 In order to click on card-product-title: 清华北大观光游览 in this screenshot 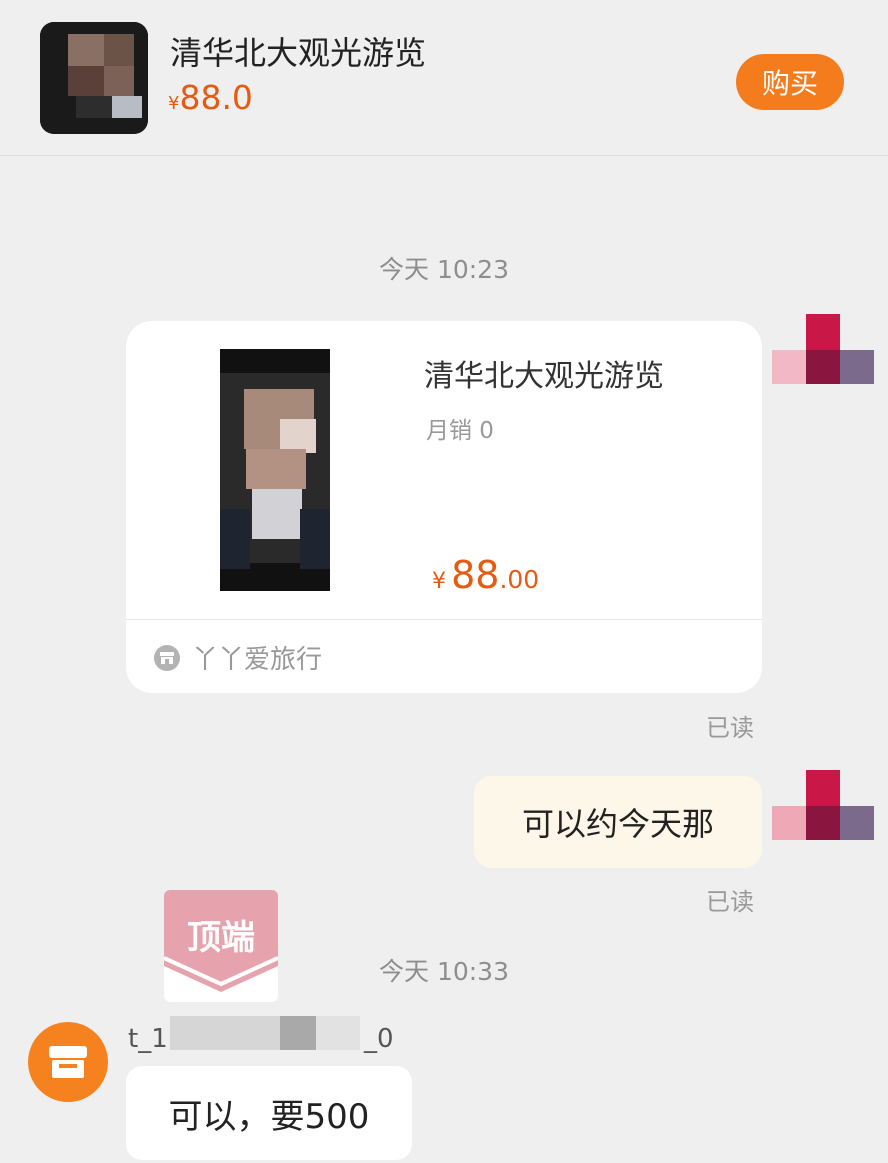, I will do `click(544, 376)`.